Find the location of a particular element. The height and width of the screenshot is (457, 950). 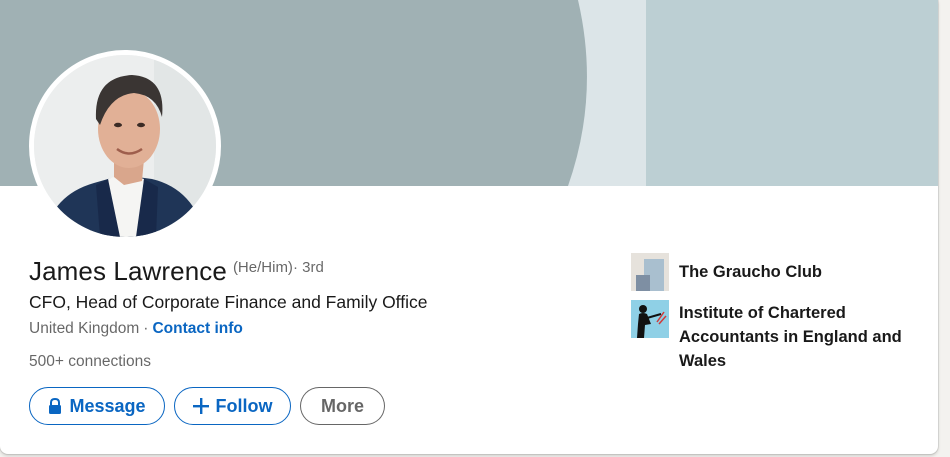

lock-icon is located at coordinates (55, 406).